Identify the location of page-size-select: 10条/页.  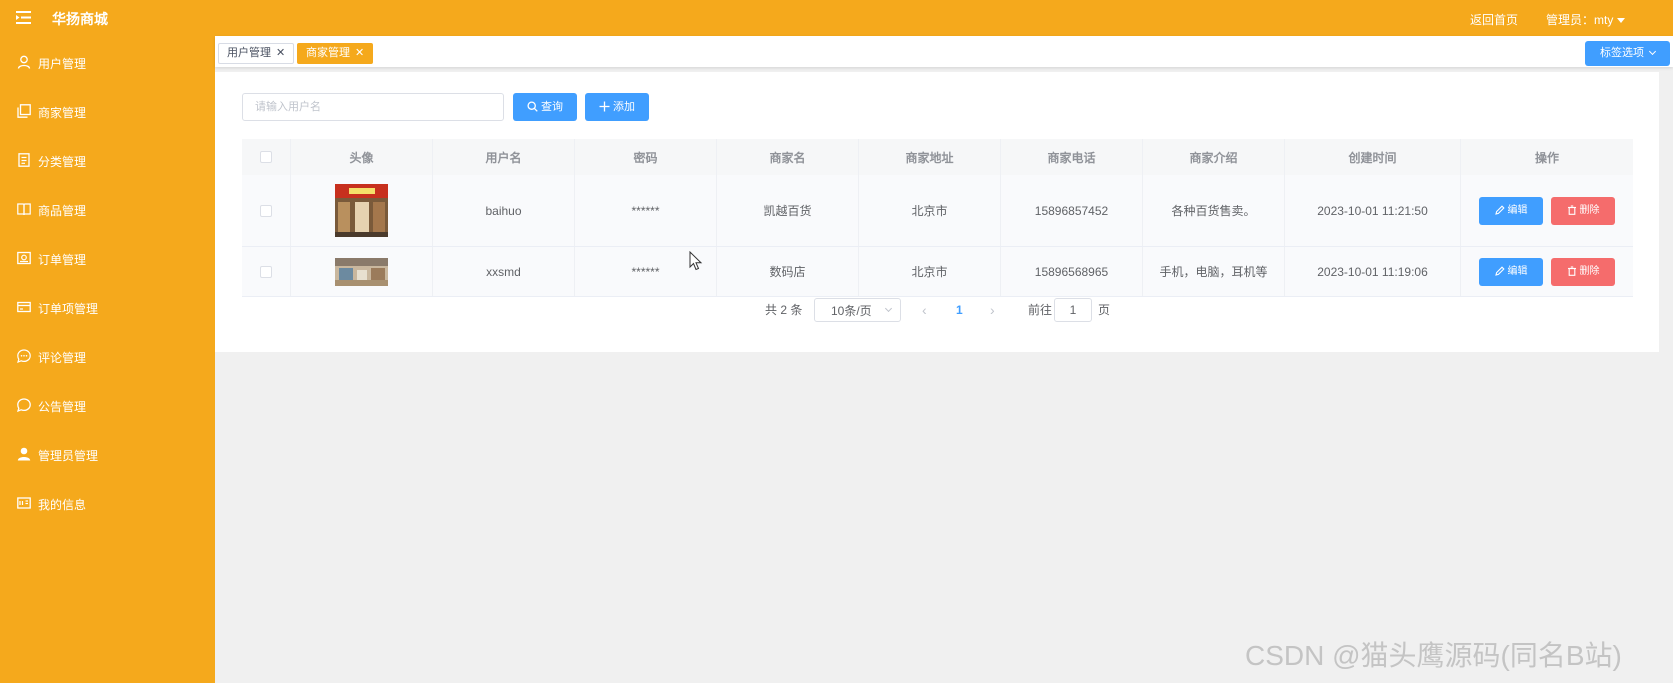
(857, 310).